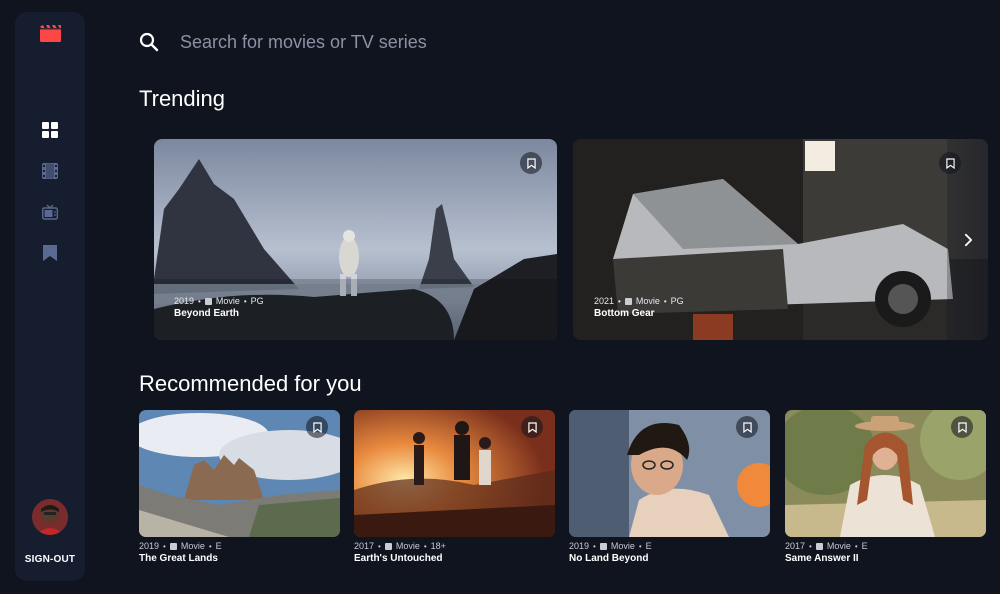  Describe the element at coordinates (149, 42) in the screenshot. I see `search-icon` at that location.